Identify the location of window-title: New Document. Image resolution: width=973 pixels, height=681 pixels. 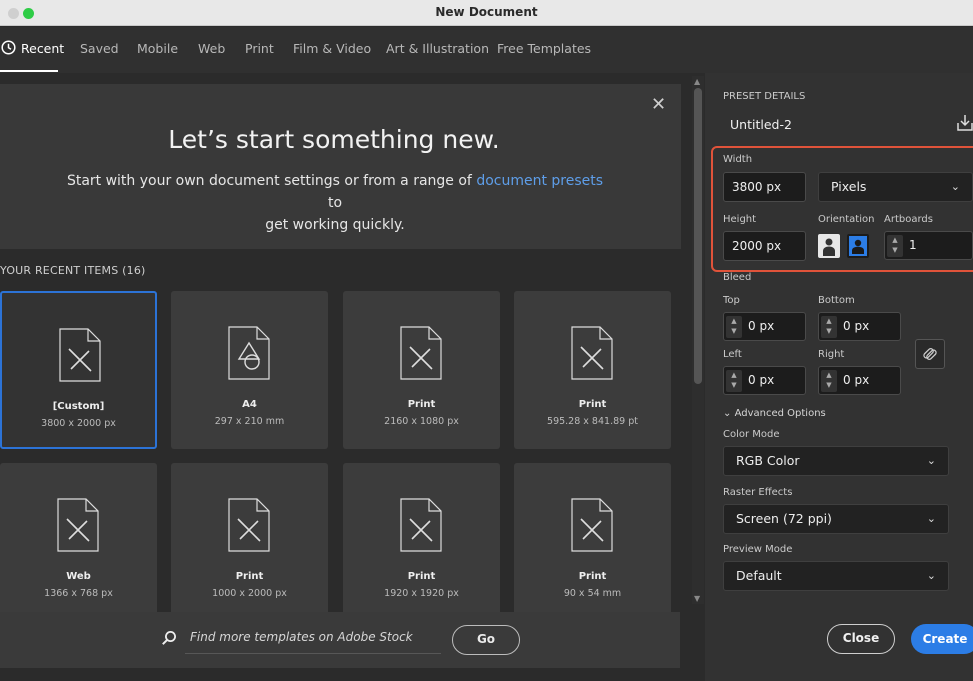
(486, 12).